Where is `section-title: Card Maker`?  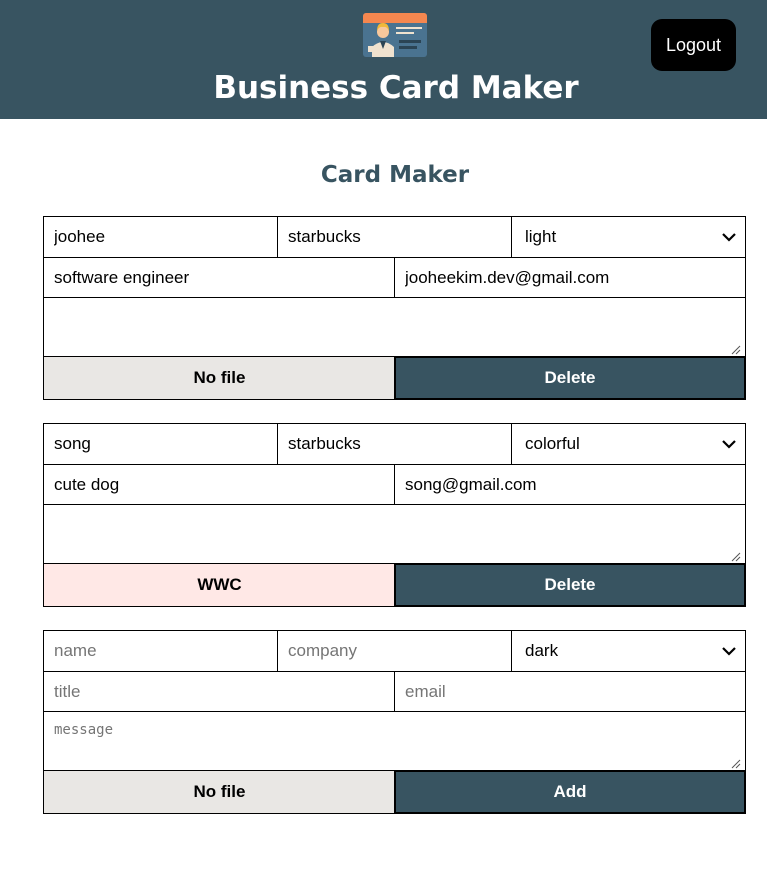
section-title: Card Maker is located at coordinates (395, 175).